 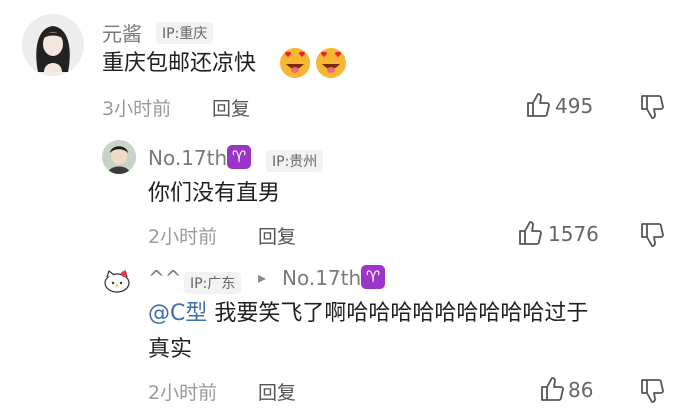 What do you see at coordinates (401, 313) in the screenshot?
I see `comment-text-line: 我要笑飞了啊哈哈哈哈哈哈哈哈哈过于` at bounding box center [401, 313].